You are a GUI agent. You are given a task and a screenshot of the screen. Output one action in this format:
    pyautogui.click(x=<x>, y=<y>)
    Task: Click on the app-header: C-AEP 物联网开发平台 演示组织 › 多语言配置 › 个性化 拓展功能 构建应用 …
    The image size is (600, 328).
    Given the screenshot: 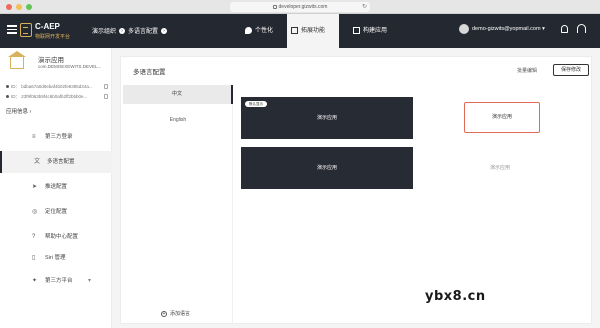 What is the action you would take?
    pyautogui.click(x=300, y=31)
    